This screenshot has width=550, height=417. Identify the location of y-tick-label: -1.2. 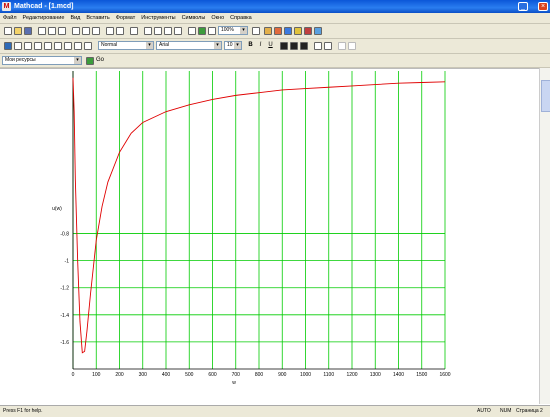
(64, 289).